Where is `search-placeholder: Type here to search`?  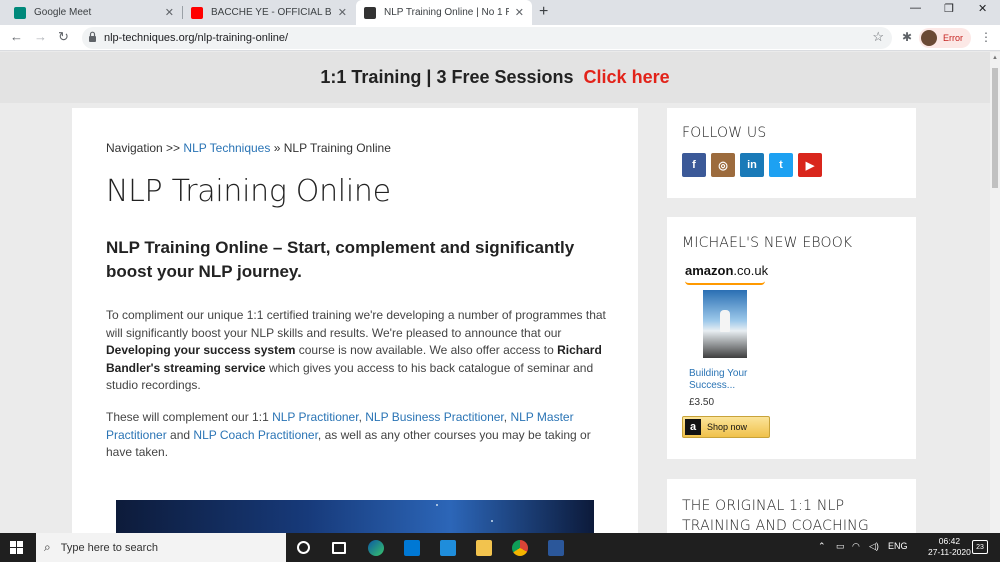
search-placeholder: Type here to search is located at coordinates (109, 547).